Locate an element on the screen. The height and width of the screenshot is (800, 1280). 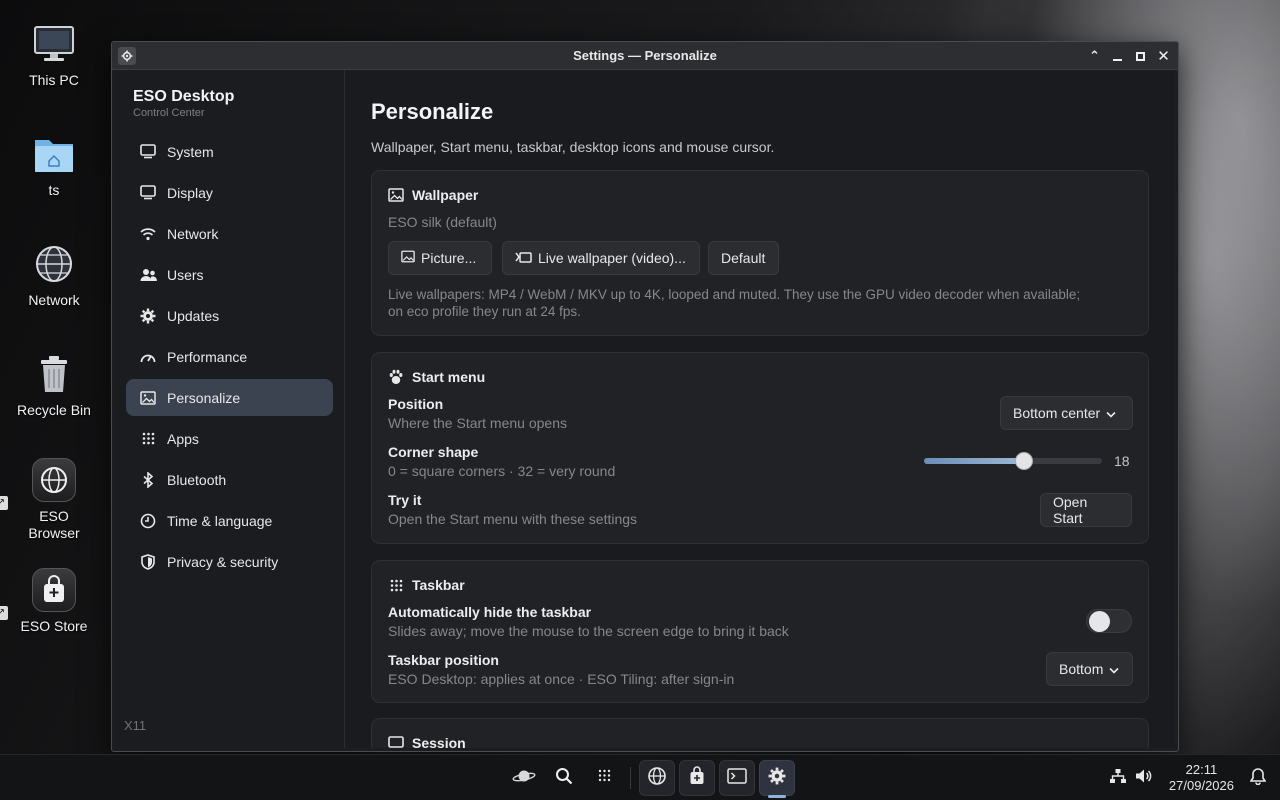
autohide-toggle is located at coordinates (1109, 621).